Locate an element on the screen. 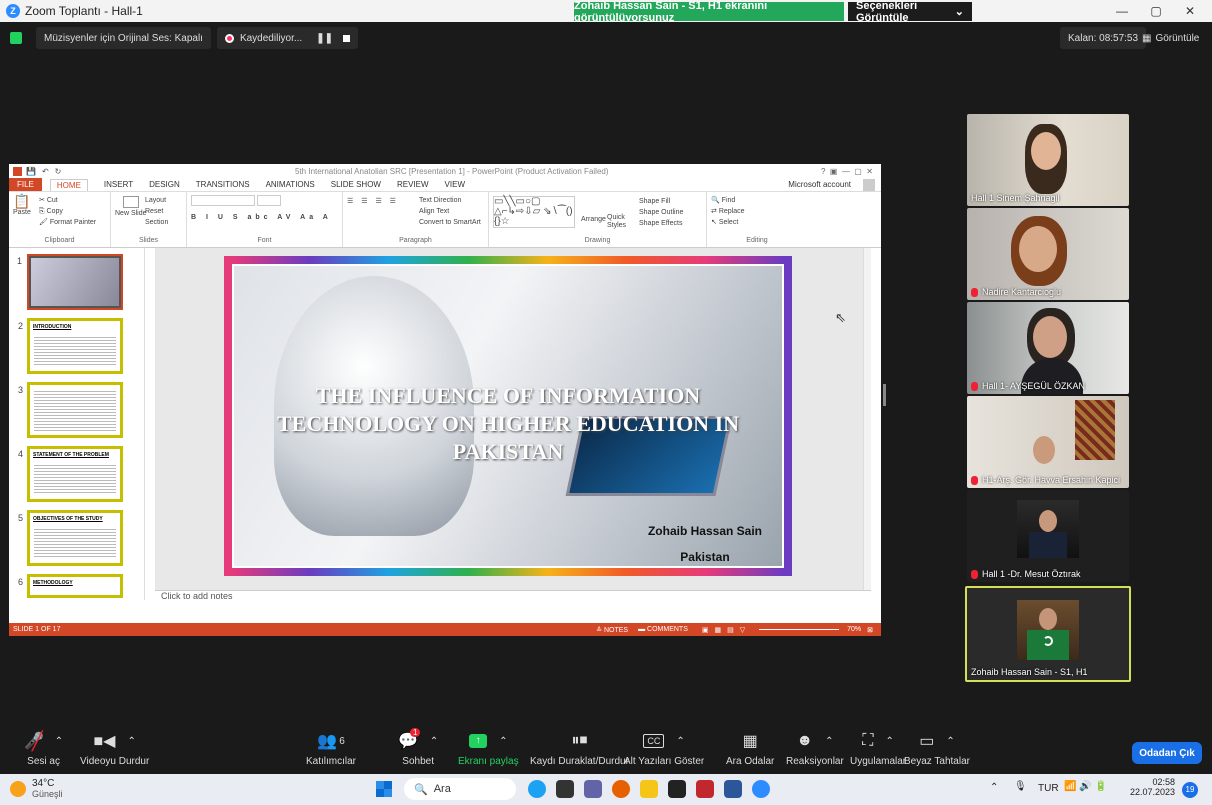 This screenshot has width=1212, height=805. vertical-scrollbar is located at coordinates (867, 419).